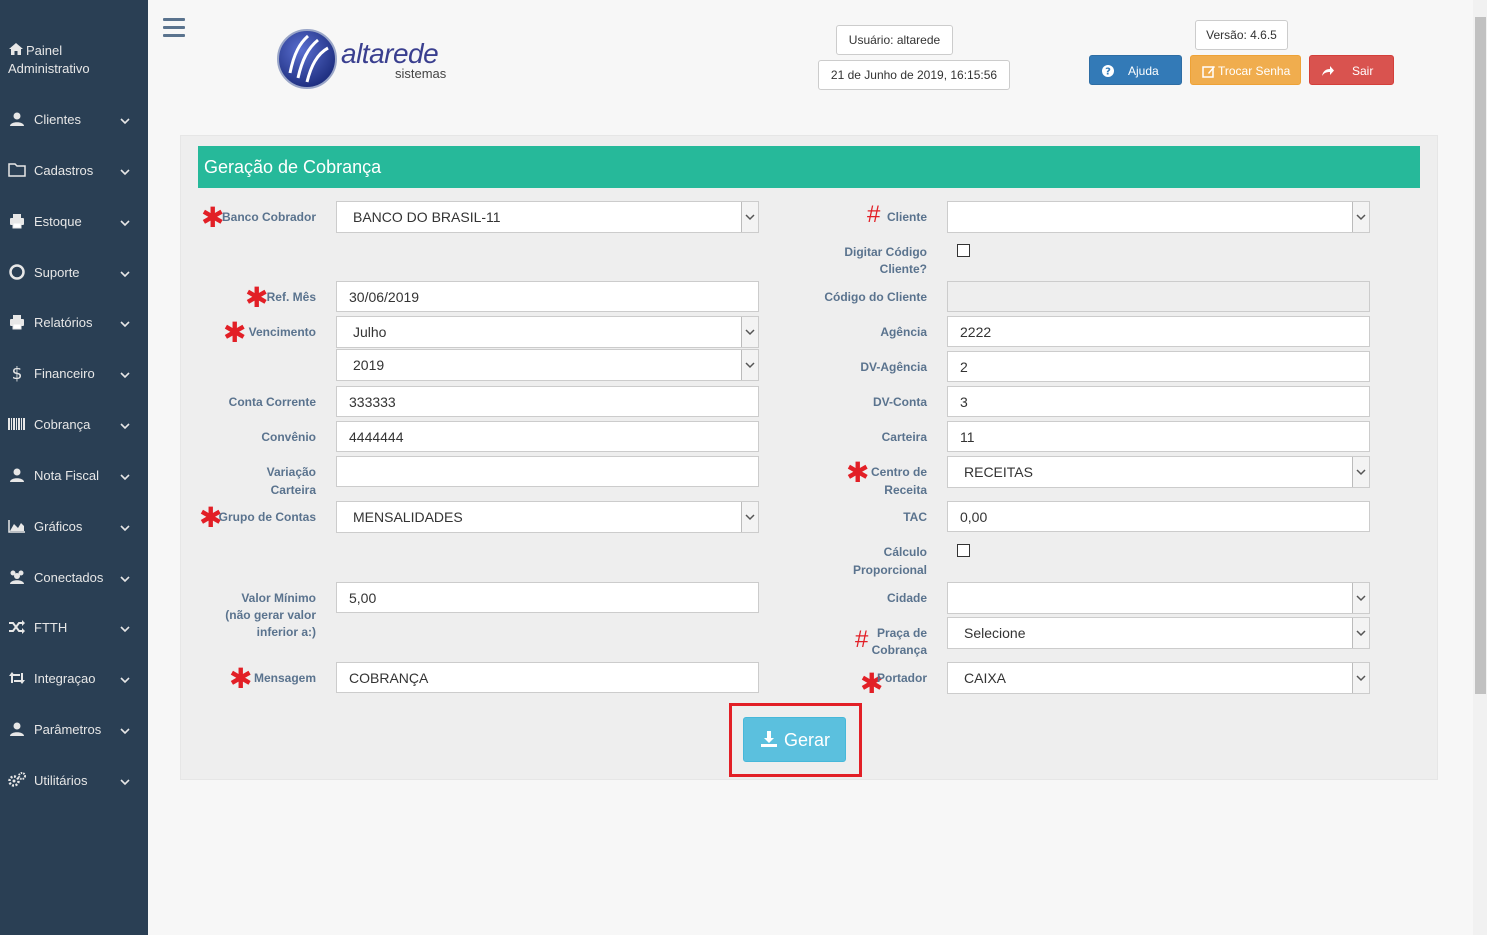 The width and height of the screenshot is (1487, 935). Describe the element at coordinates (1480, 355) in the screenshot. I see `scrollbar-thumb` at that location.